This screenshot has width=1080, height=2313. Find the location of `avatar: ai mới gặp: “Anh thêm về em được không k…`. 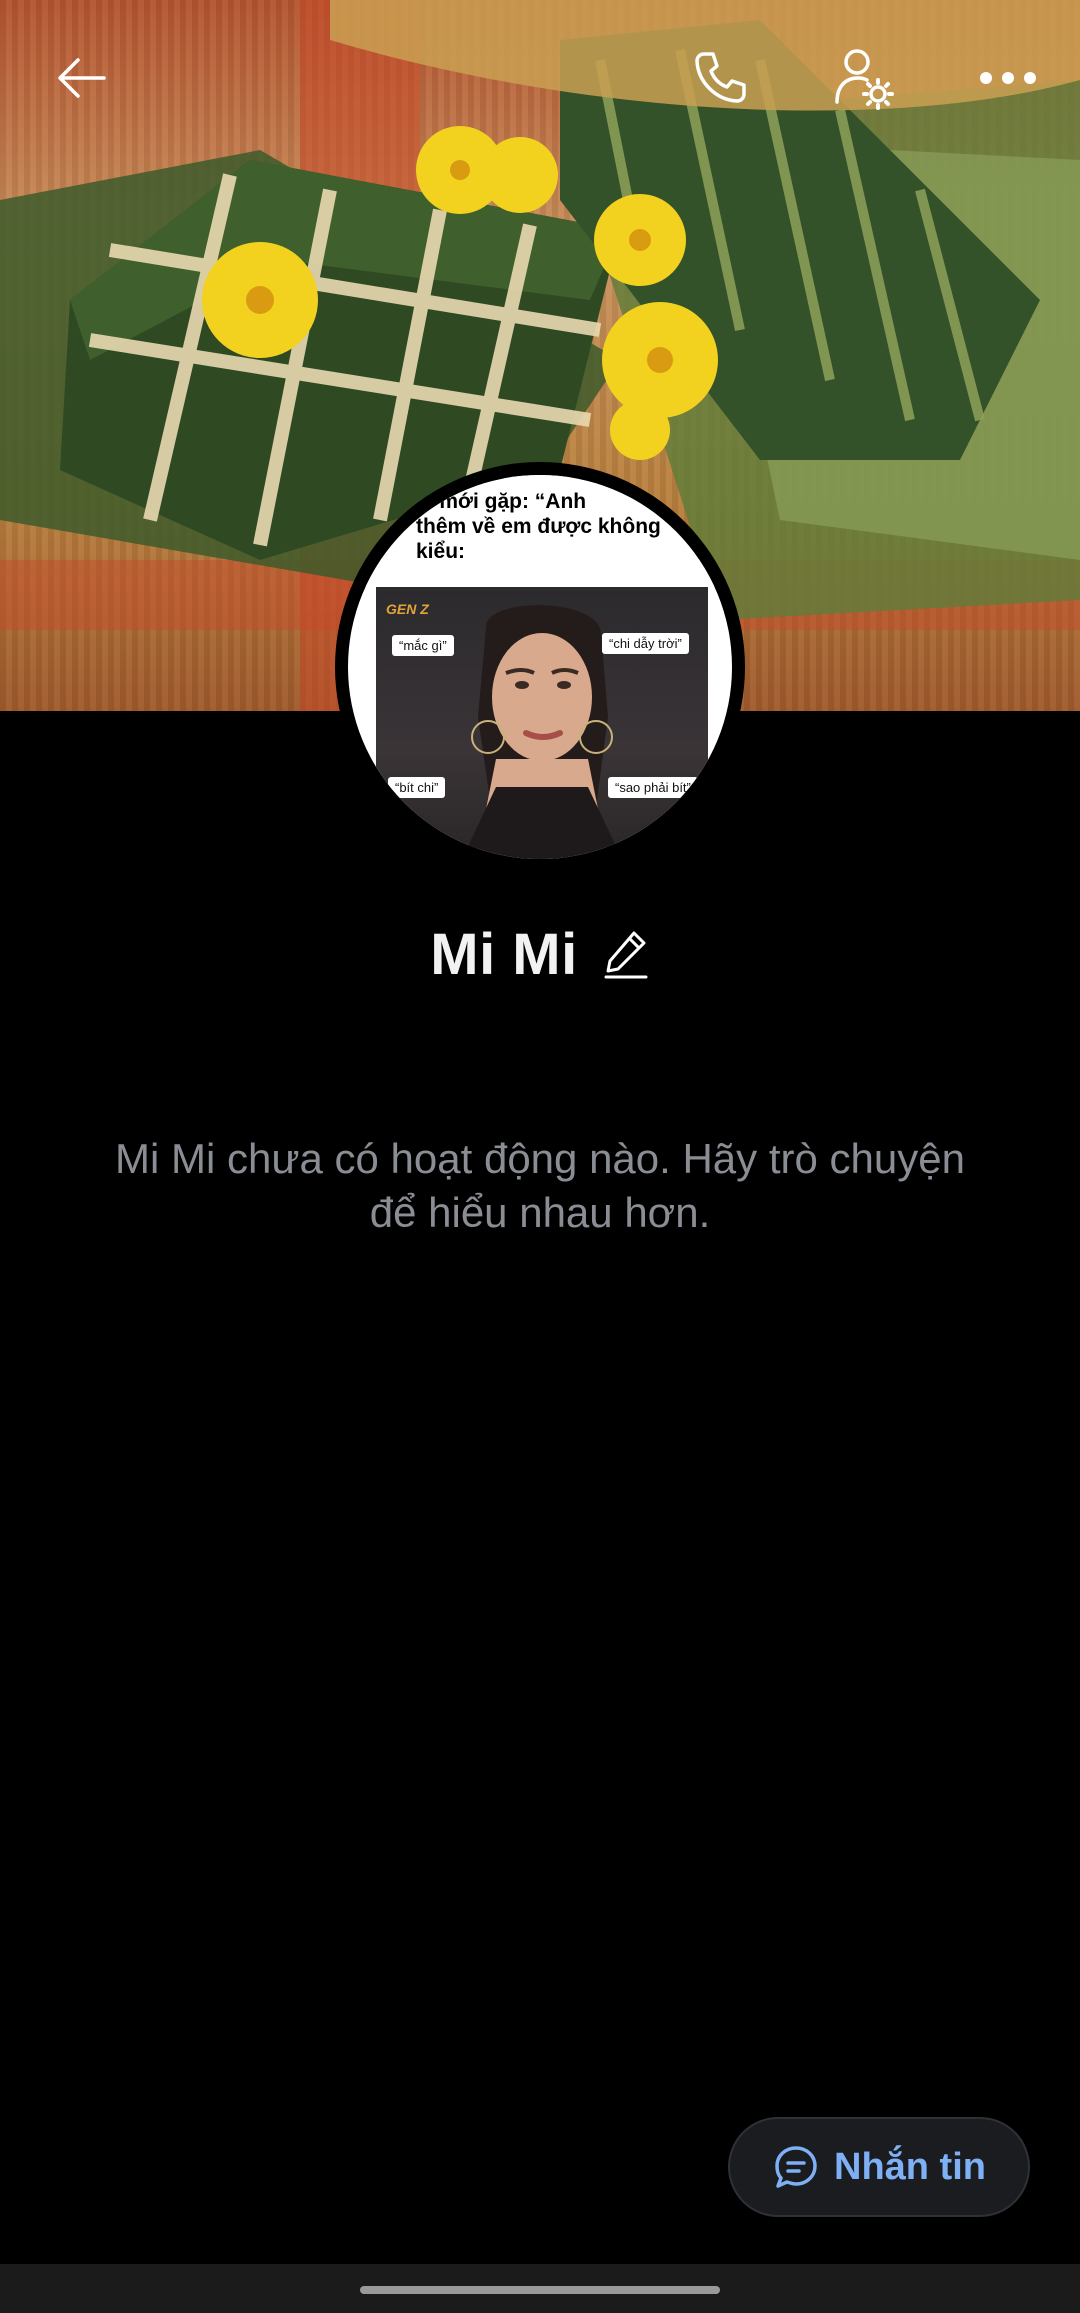

avatar: ai mới gặp: “Anh thêm về em được không k… is located at coordinates (540, 667).